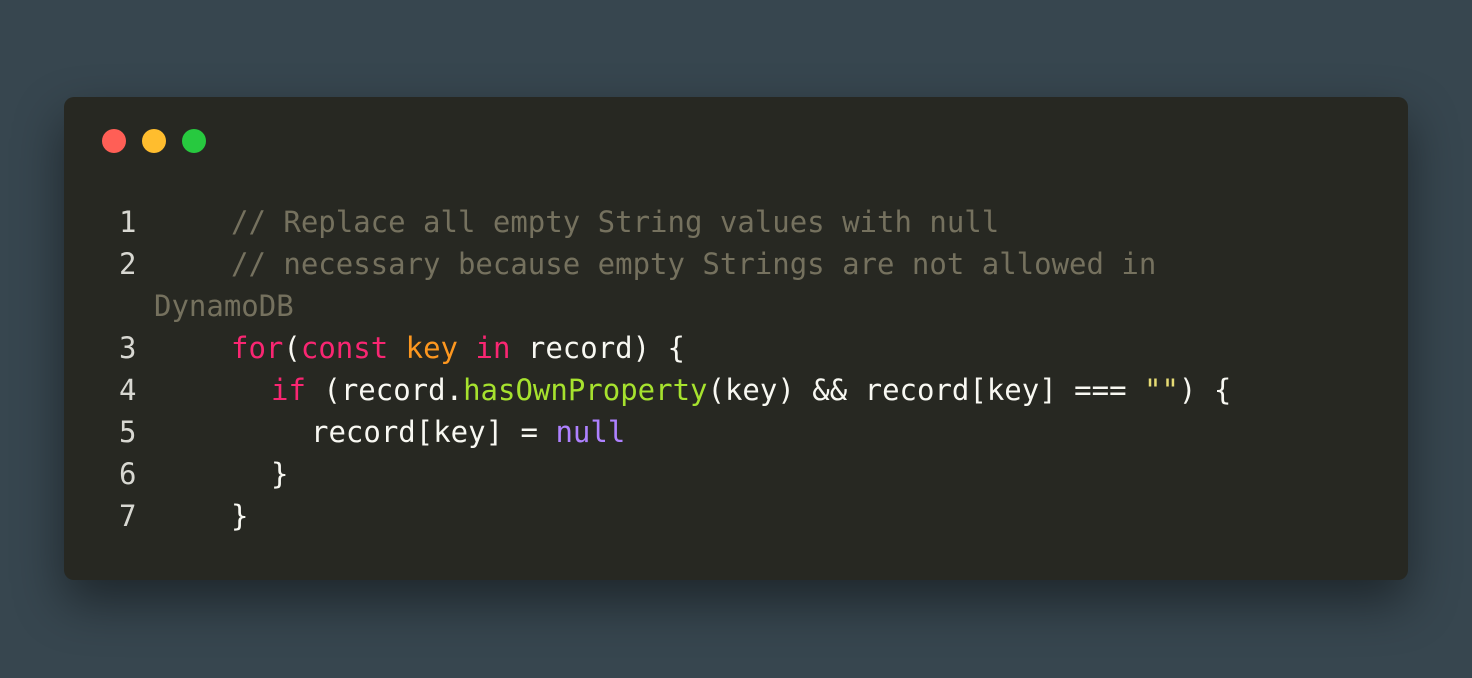  I want to click on code-token: if, so click(288, 390).